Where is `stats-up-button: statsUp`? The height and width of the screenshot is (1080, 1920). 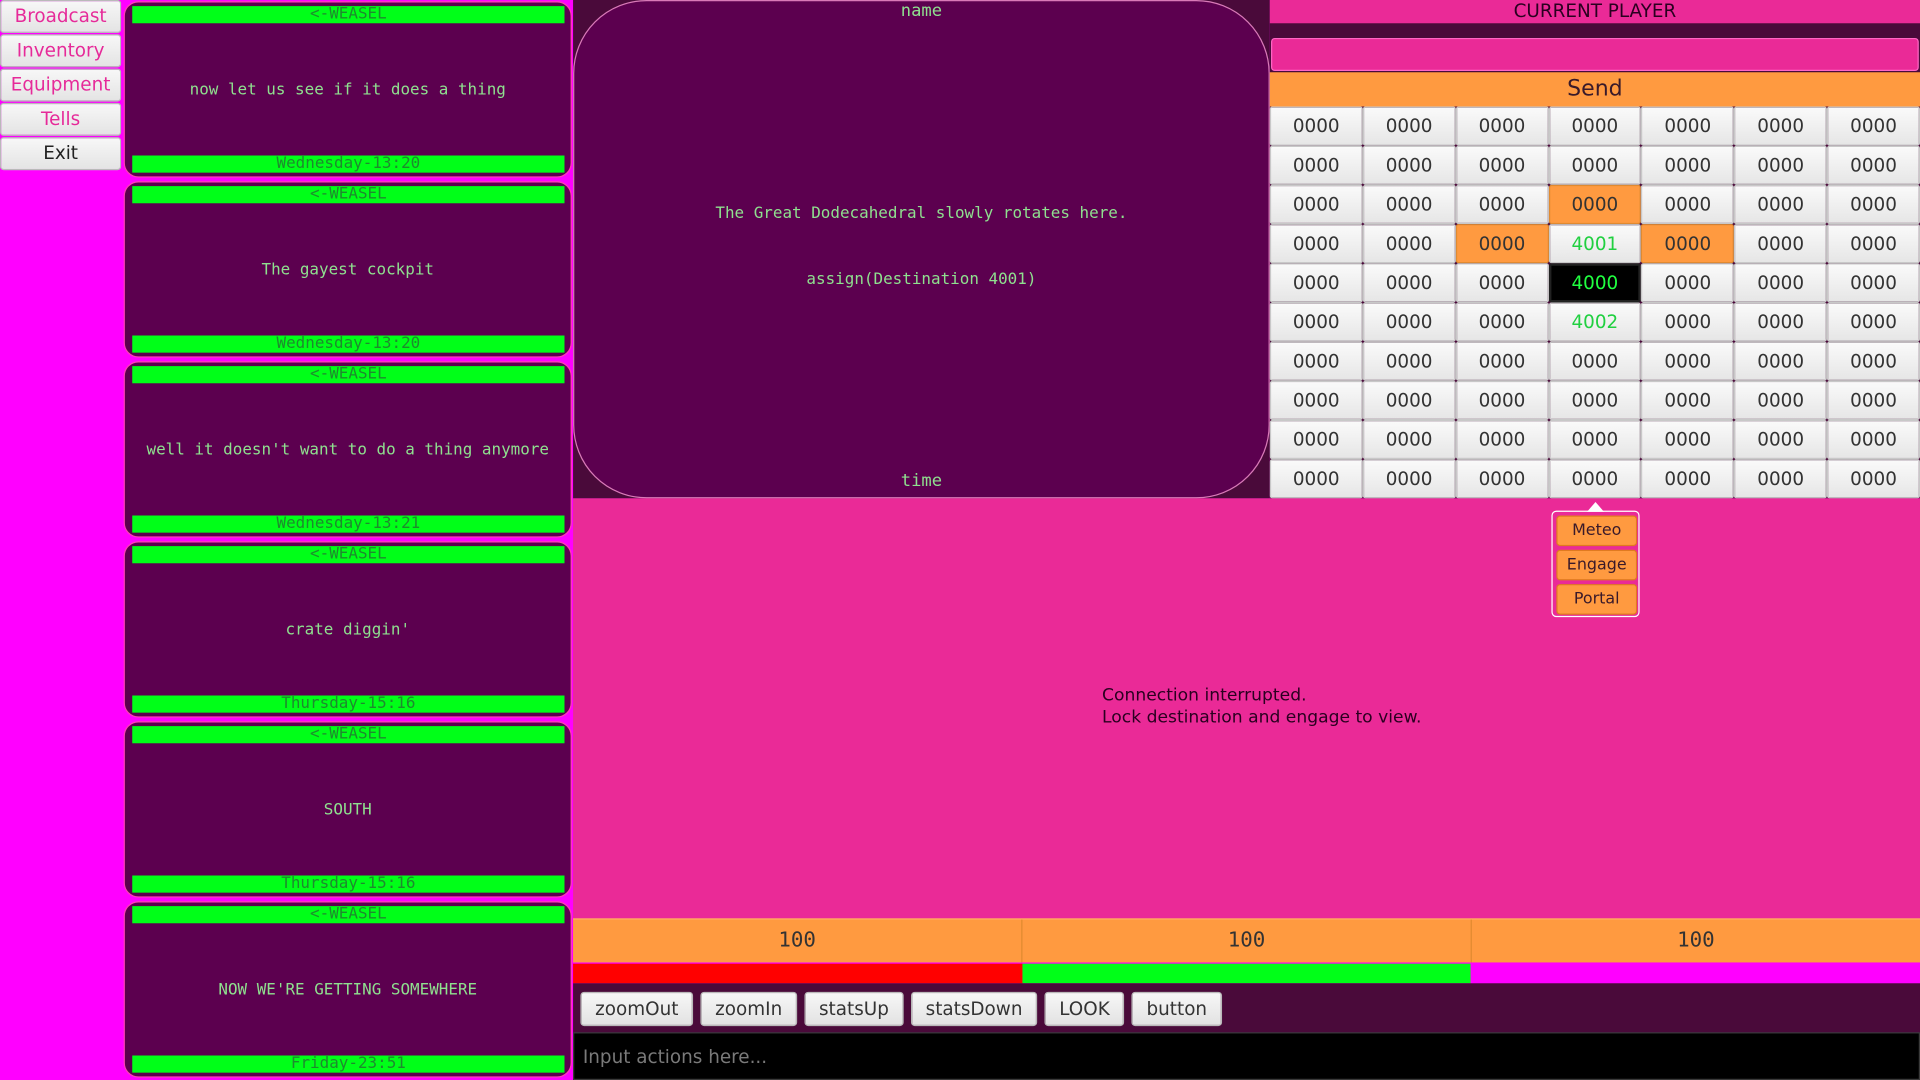
stats-up-button: statsUp is located at coordinates (854, 1009).